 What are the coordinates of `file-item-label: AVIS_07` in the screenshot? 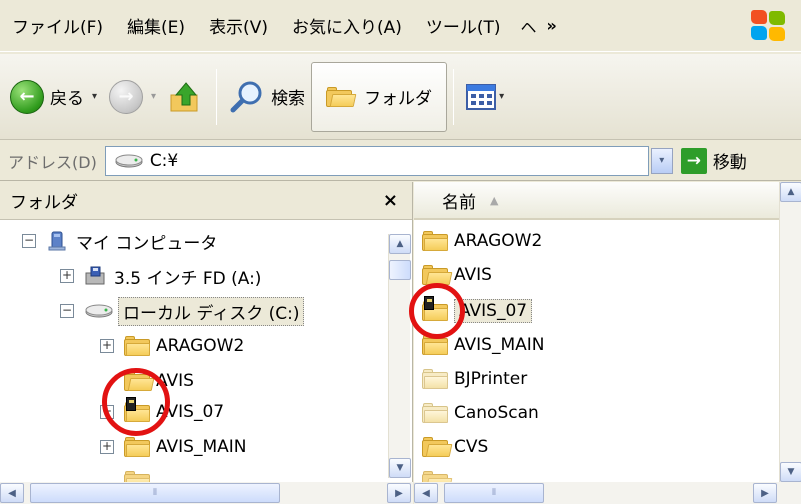 It's located at (493, 311).